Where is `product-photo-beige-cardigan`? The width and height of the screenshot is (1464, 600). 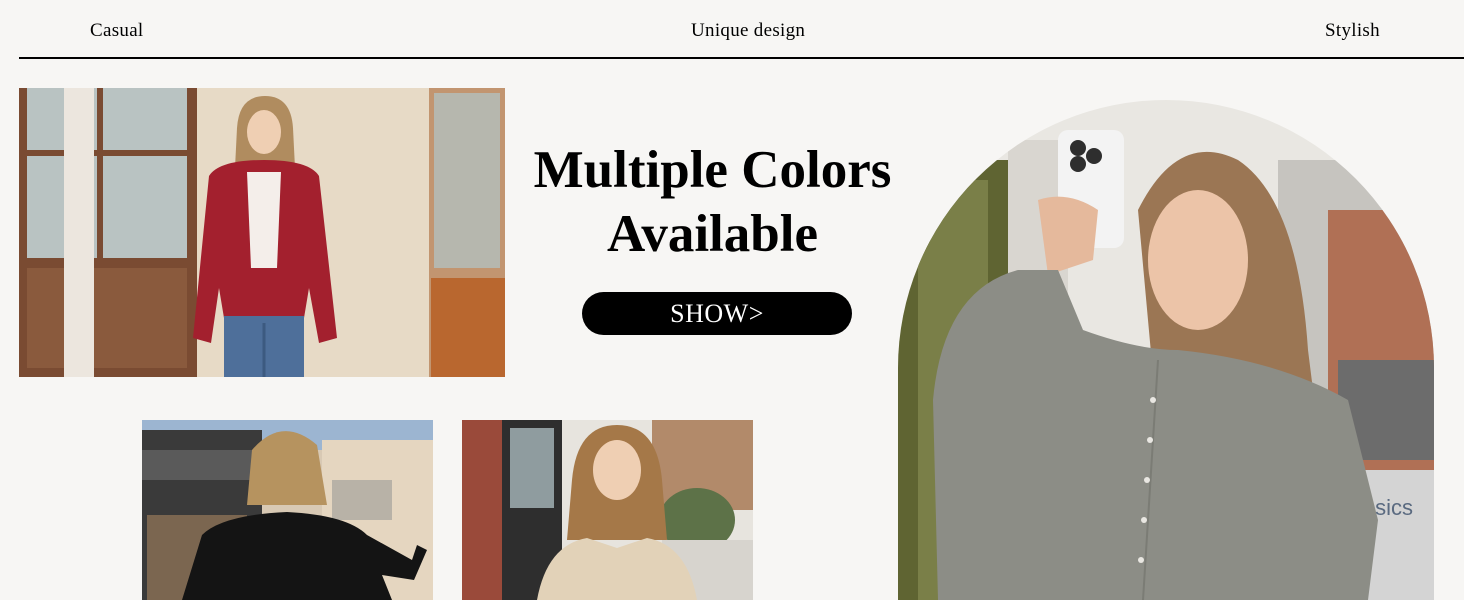 product-photo-beige-cardigan is located at coordinates (607, 510).